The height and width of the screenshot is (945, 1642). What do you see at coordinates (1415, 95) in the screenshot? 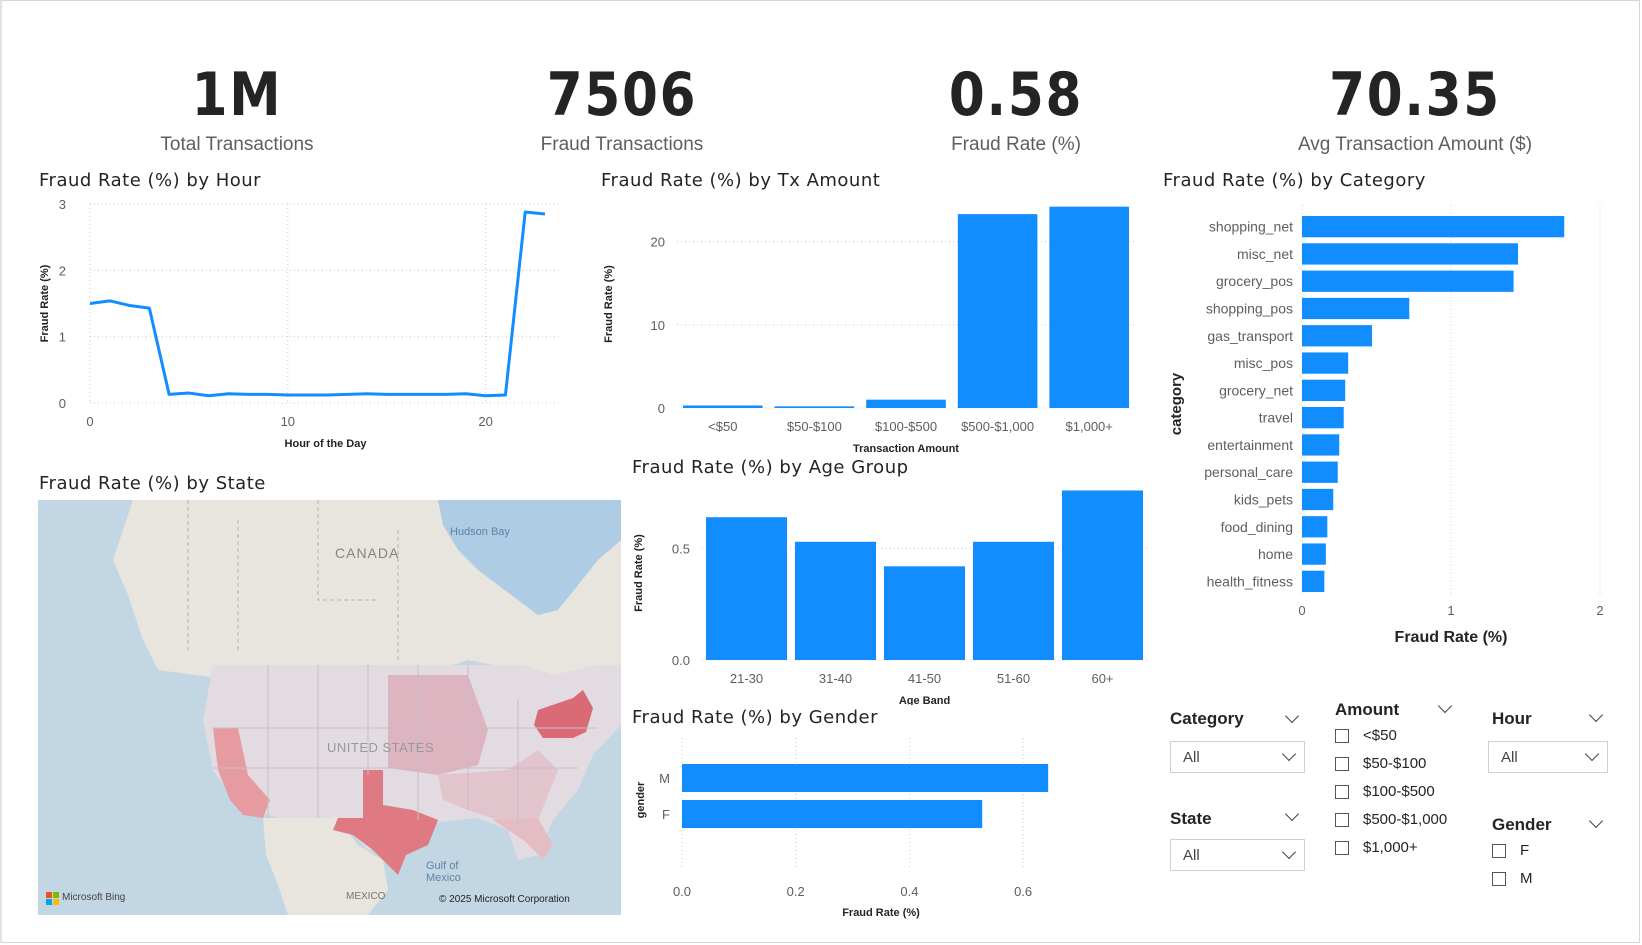
I see `kpi-value: 70.35` at bounding box center [1415, 95].